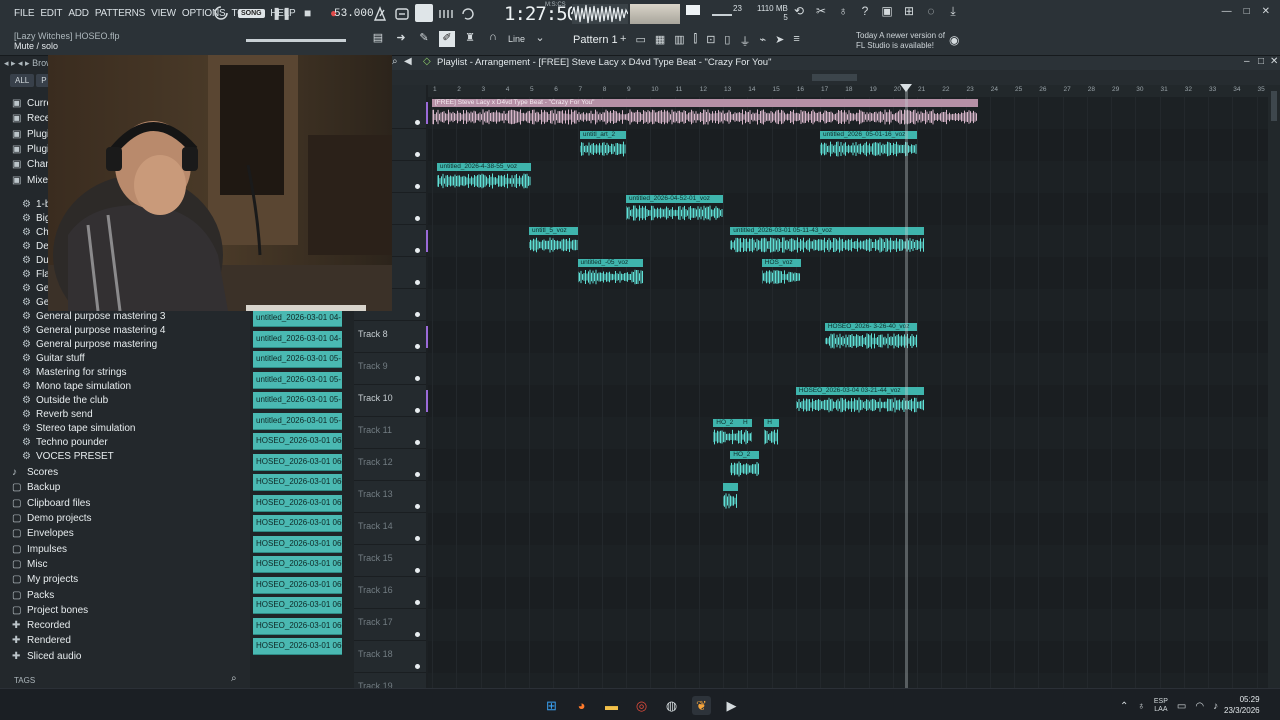 Image resolution: width=1280 pixels, height=720 pixels. Describe the element at coordinates (640, 41) in the screenshot. I see `playlist-icon: ▭` at that location.